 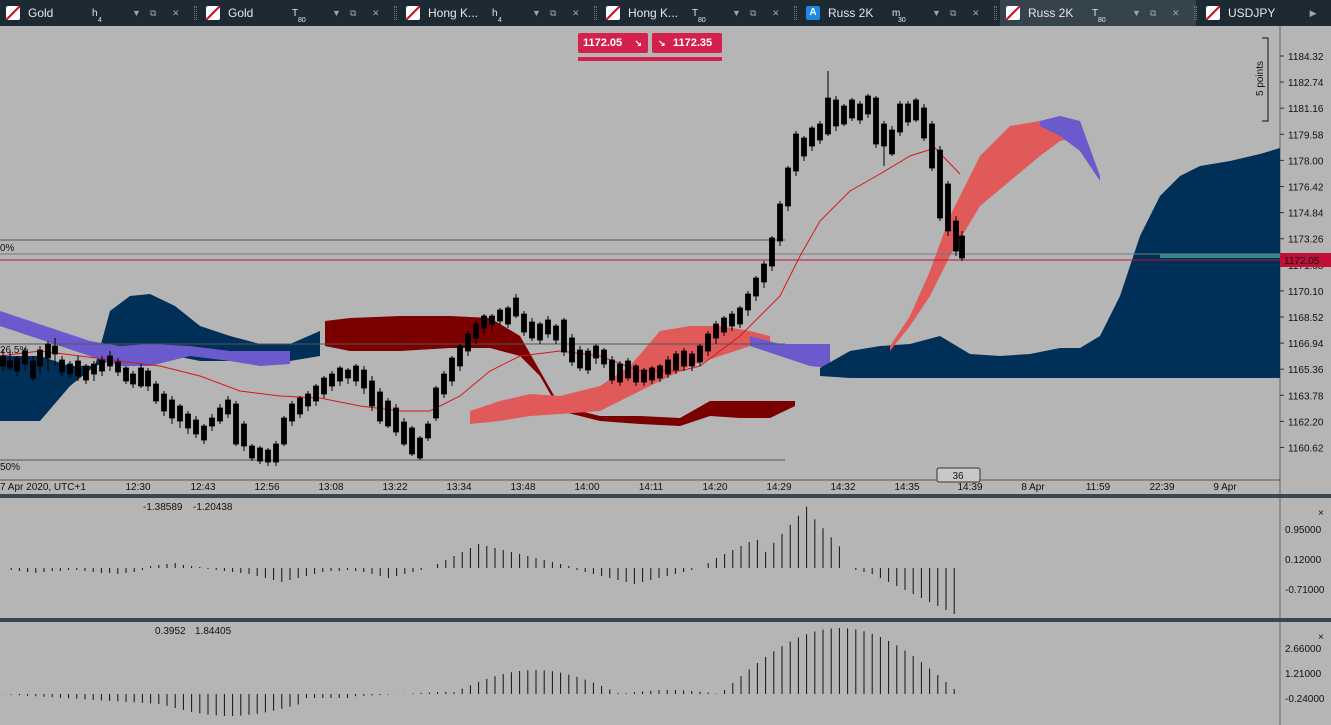 I want to click on tab-0: Gold h 4 ▼ ⧉ ✕, so click(x=98, y=13).